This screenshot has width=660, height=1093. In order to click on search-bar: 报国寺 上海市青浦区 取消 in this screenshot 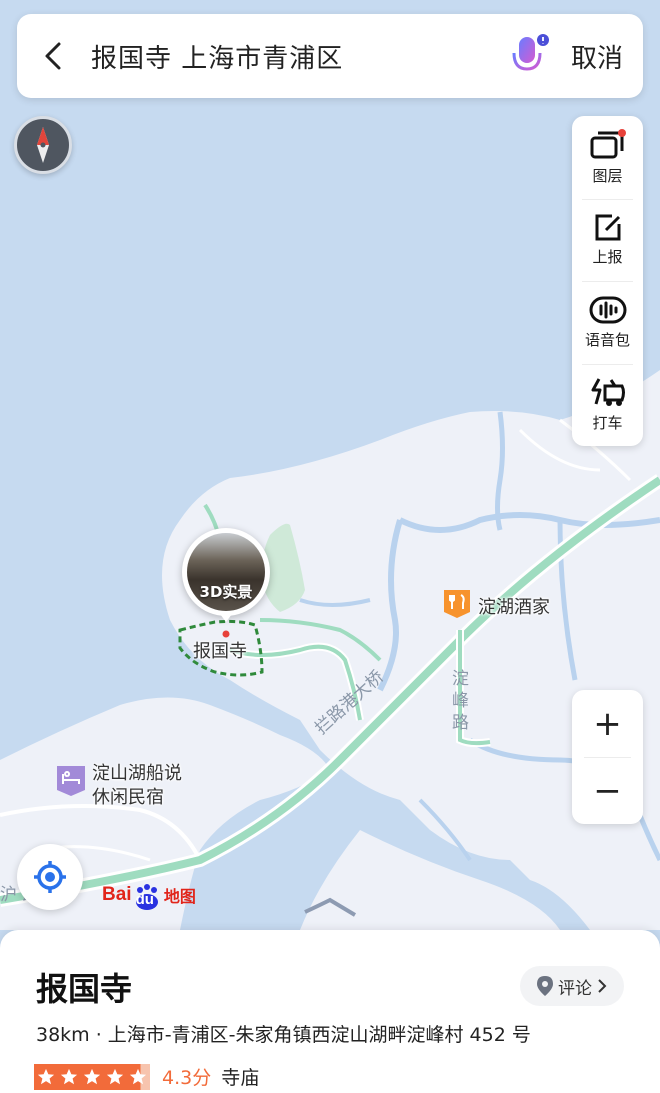, I will do `click(330, 56)`.